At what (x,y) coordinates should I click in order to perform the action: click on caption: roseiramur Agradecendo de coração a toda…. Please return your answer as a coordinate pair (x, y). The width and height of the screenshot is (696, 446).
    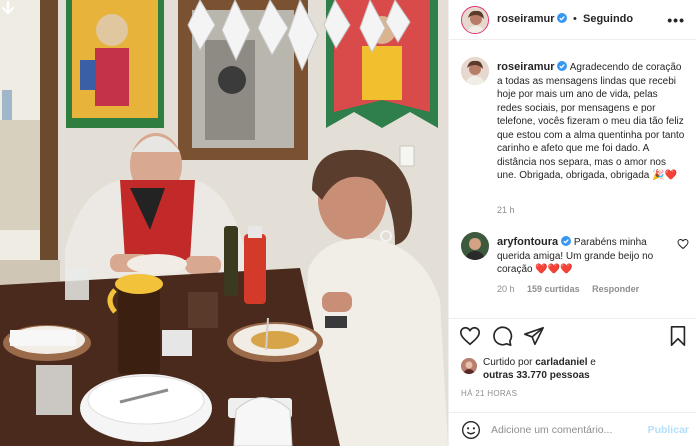
    Looking at the image, I should click on (591, 122).